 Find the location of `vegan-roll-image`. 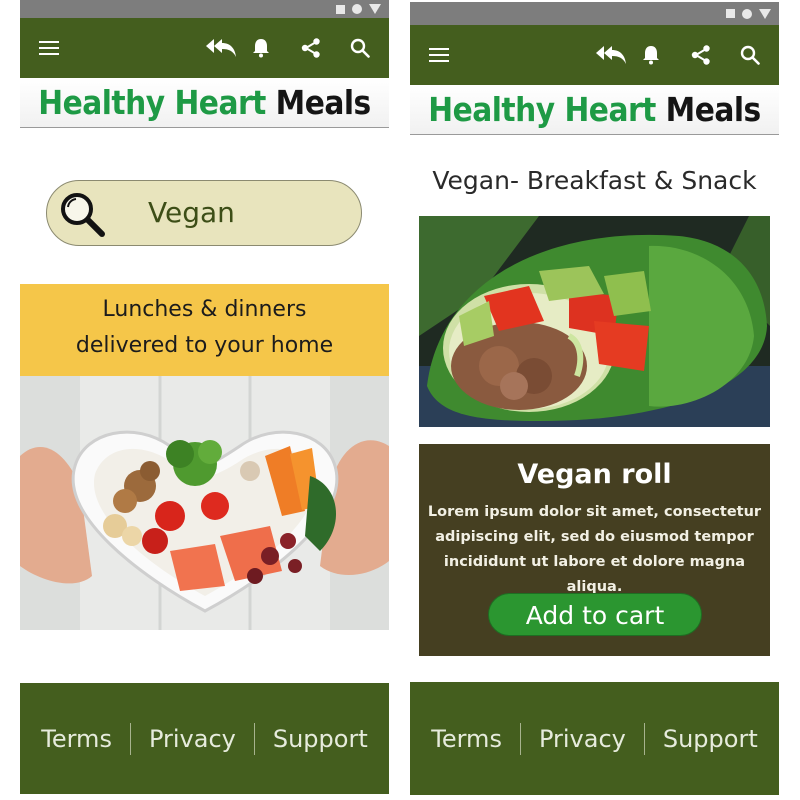

vegan-roll-image is located at coordinates (594, 321).